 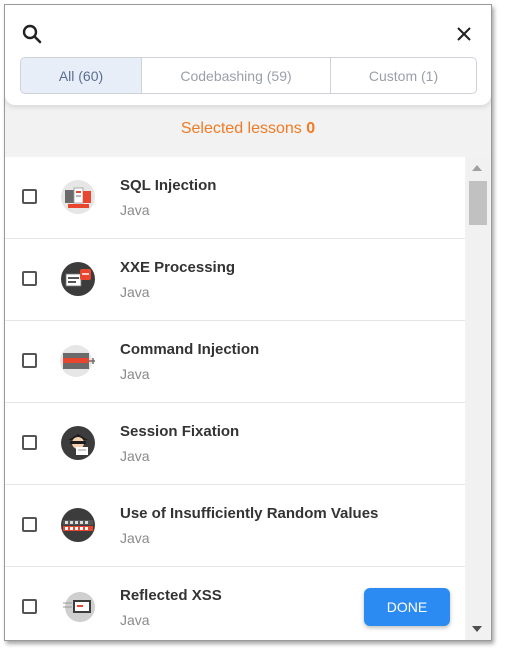 I want to click on search-icon, so click(x=32, y=34).